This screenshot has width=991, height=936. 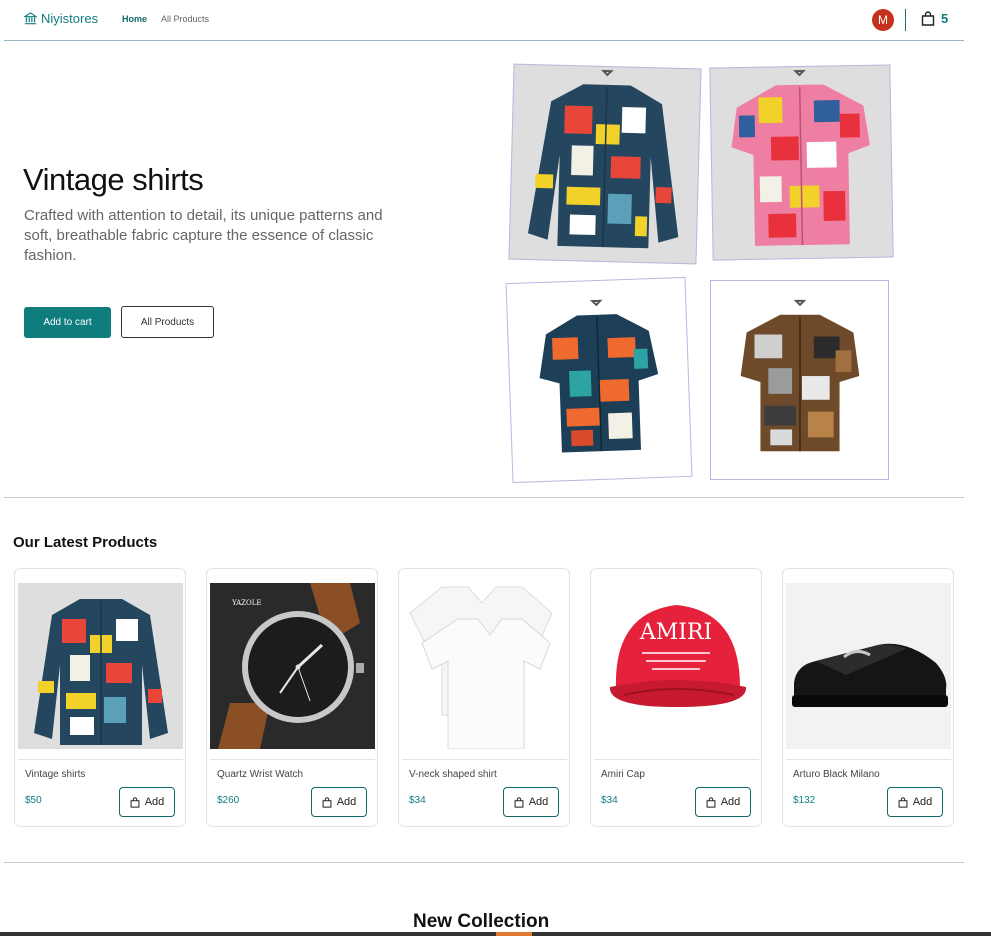 I want to click on longsleeve-shirt-image, so click(x=100, y=666).